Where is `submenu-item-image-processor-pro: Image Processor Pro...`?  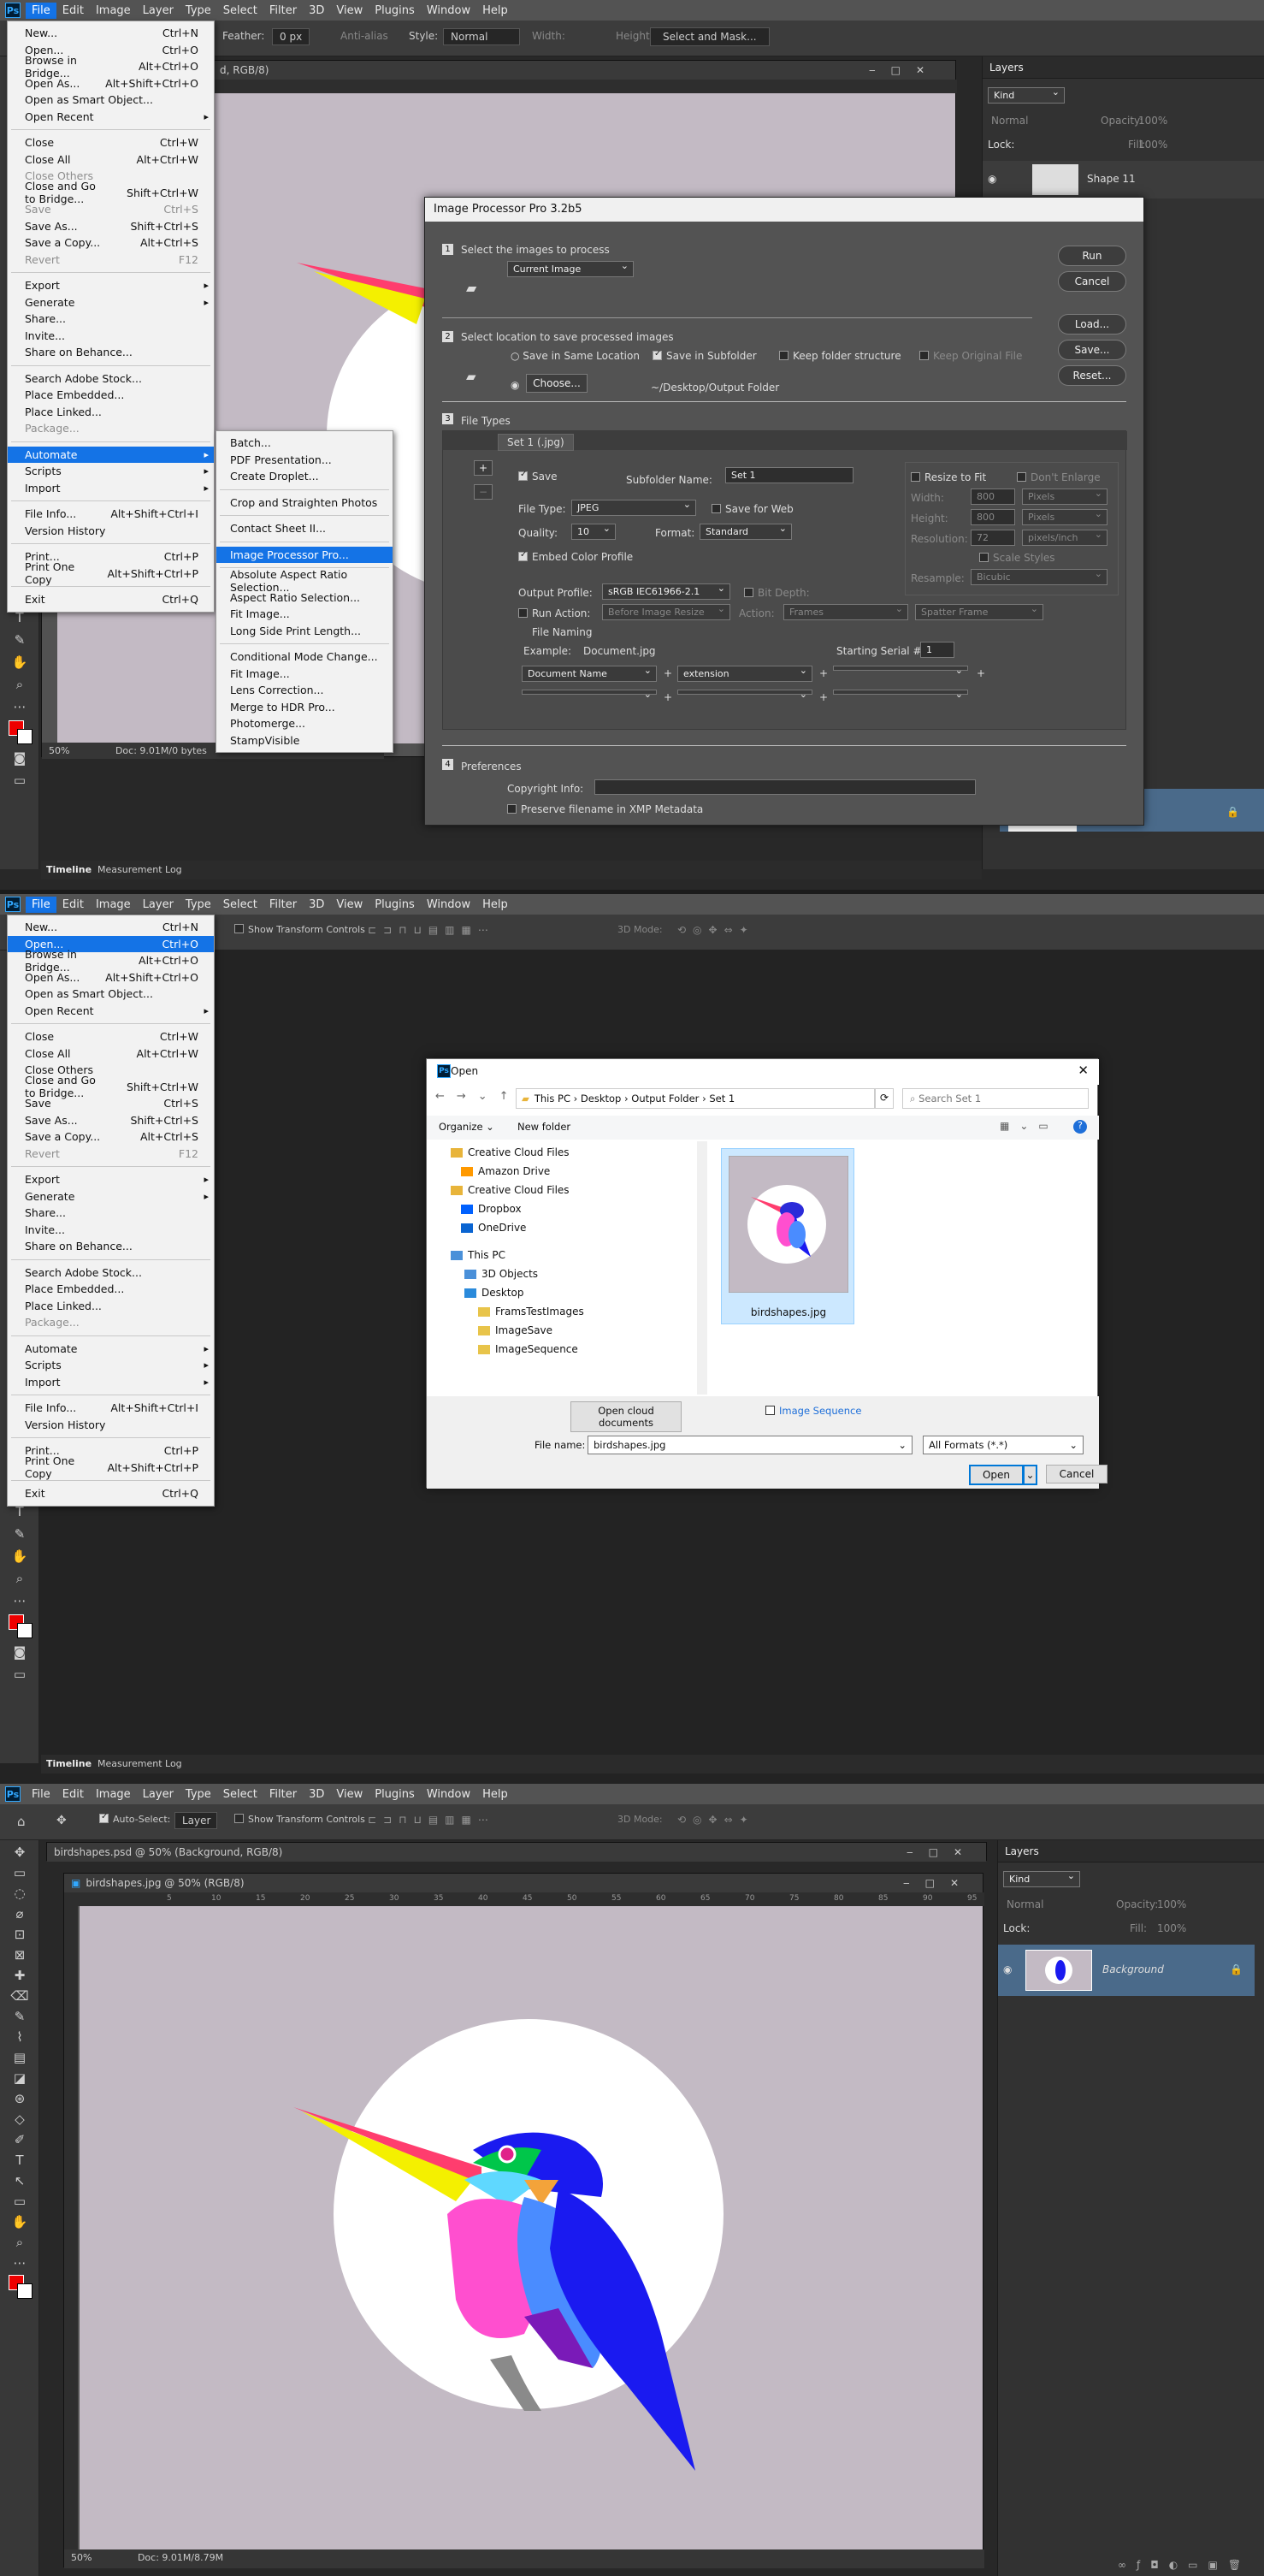 submenu-item-image-processor-pro: Image Processor Pro... is located at coordinates (304, 554).